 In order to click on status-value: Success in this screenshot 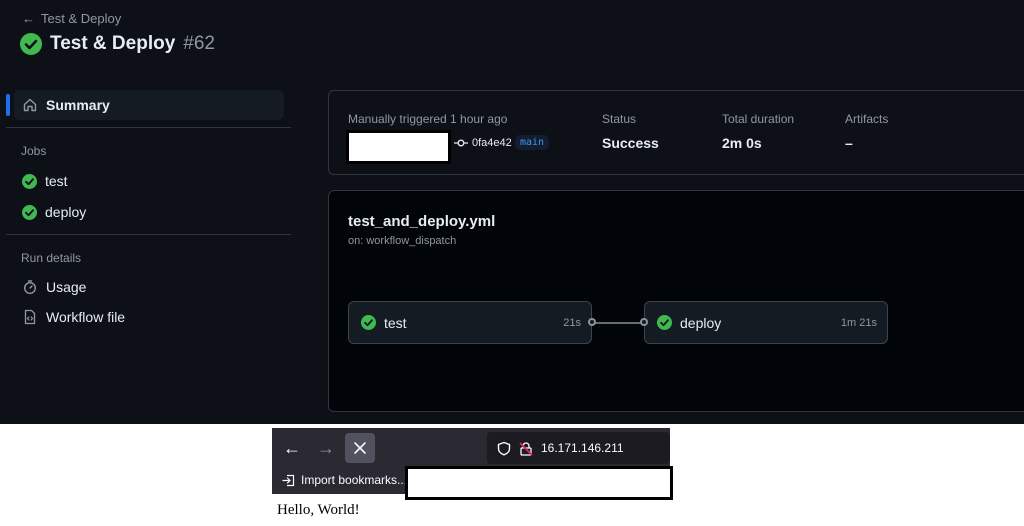, I will do `click(630, 143)`.